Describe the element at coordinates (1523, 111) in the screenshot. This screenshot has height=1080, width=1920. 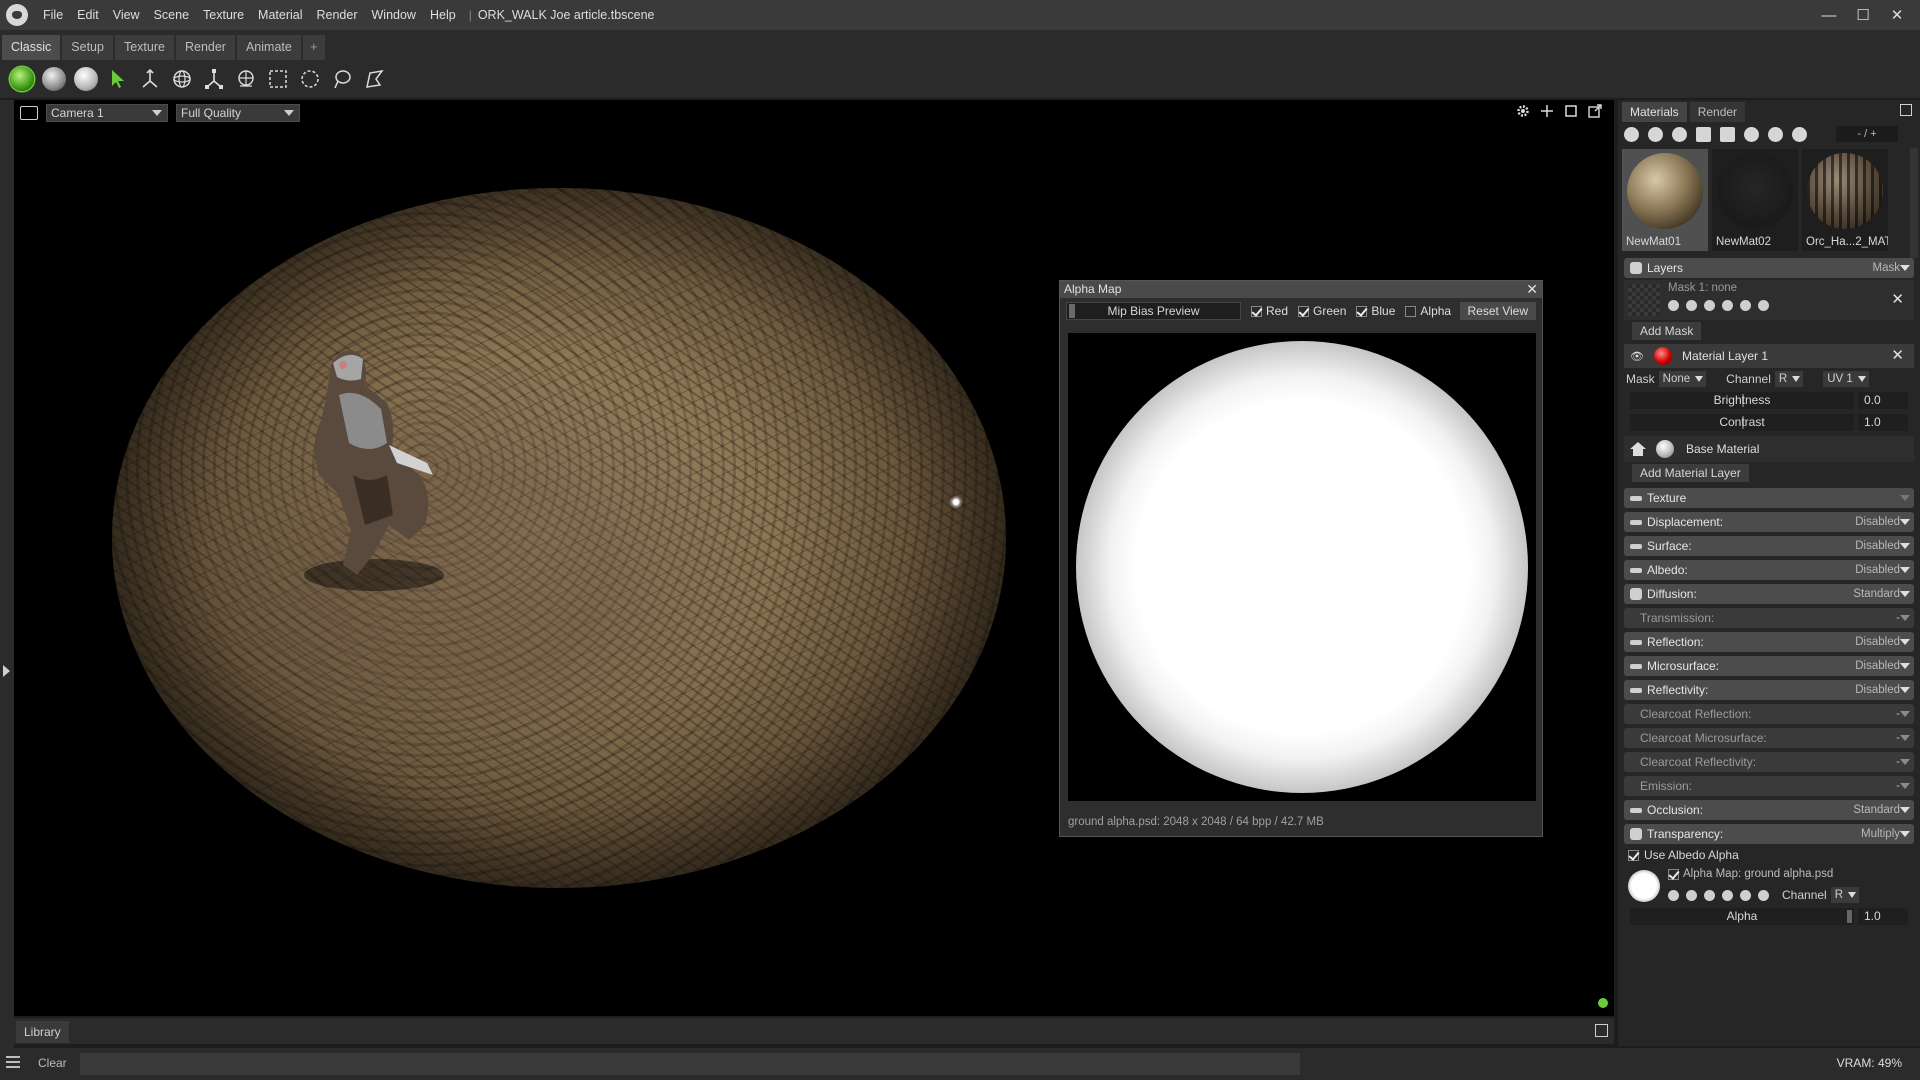
I see `viewport-settings-gear-icon` at that location.